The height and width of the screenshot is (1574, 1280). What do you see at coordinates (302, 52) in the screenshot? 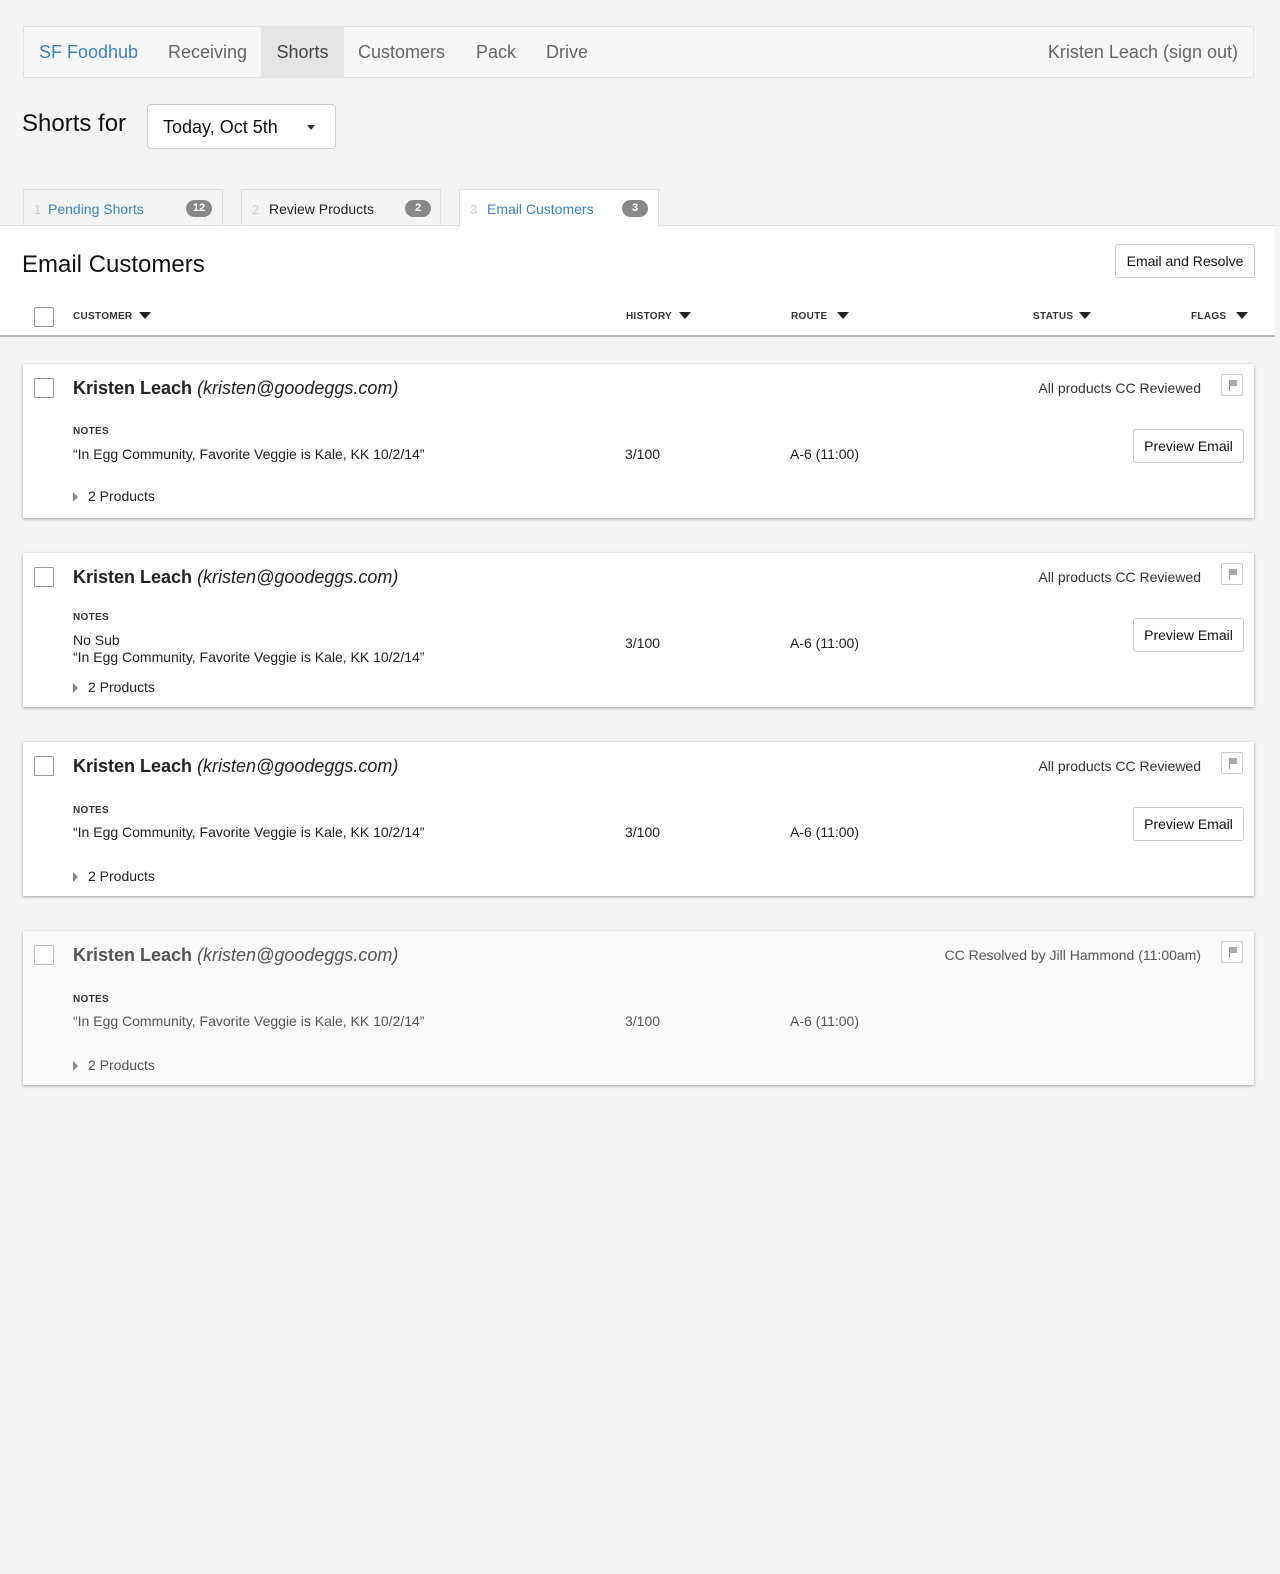
I see `nav-item-shorts: Shorts` at bounding box center [302, 52].